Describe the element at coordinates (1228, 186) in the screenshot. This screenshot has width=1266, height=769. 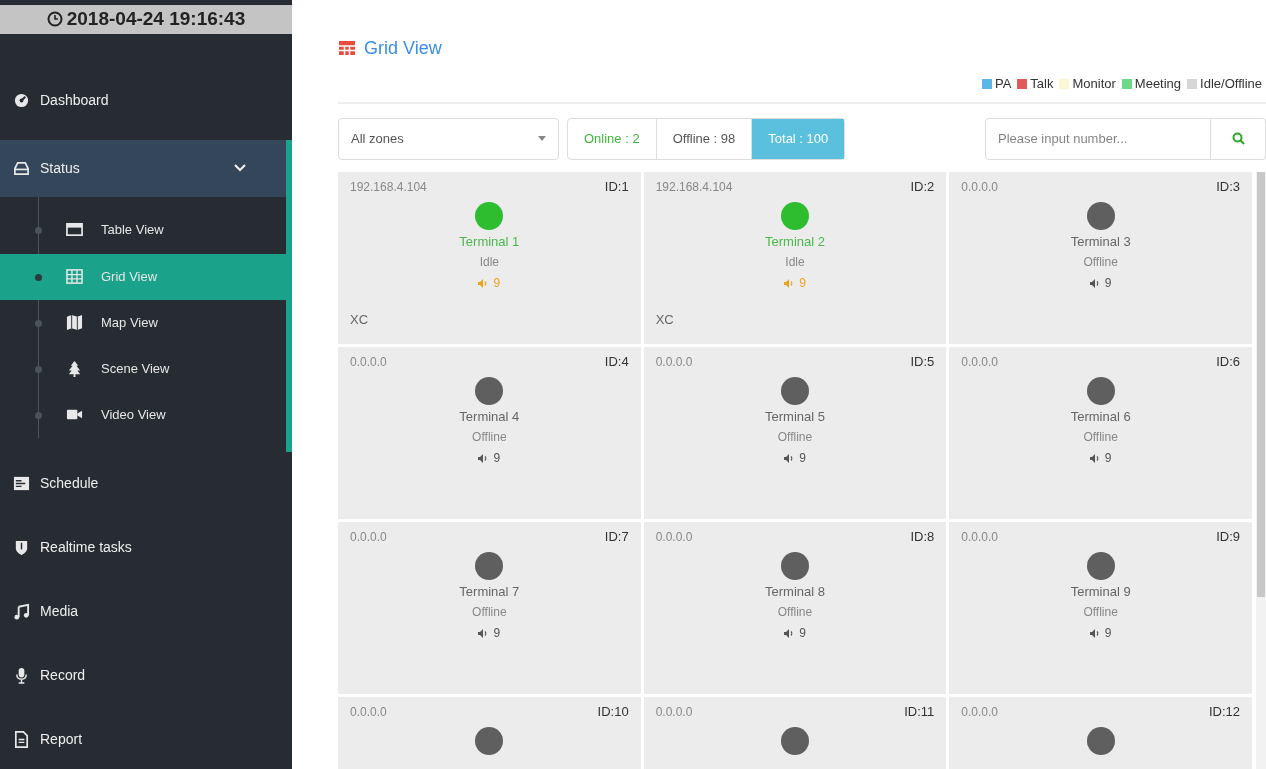
I see `terminal-id: ID:3` at that location.